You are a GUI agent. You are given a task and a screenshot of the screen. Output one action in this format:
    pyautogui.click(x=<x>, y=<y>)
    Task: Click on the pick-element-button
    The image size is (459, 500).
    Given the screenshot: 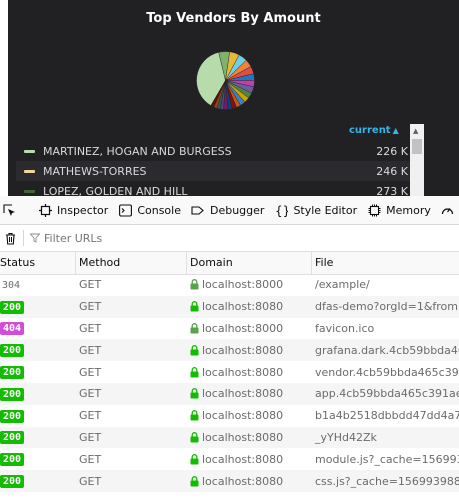 What is the action you would take?
    pyautogui.click(x=16, y=210)
    